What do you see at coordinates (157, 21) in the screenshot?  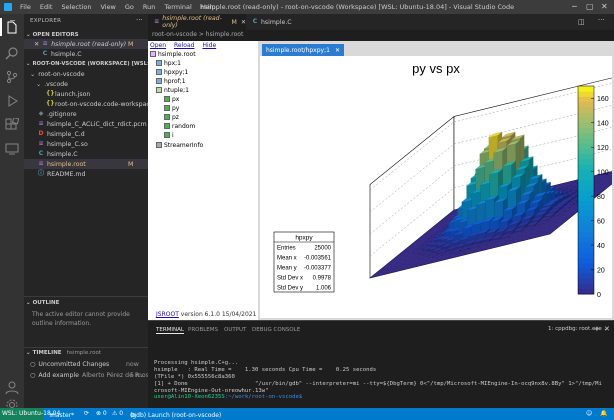 I see `file-icon: ≡` at bounding box center [157, 21].